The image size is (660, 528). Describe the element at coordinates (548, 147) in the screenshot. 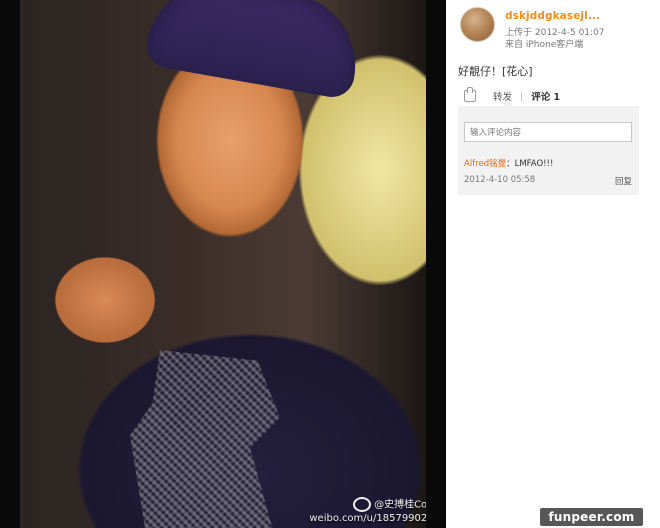

I see `comment-section: Alfred铭覺：LMFAO!!! 2012-4-10 05:58 回复` at that location.